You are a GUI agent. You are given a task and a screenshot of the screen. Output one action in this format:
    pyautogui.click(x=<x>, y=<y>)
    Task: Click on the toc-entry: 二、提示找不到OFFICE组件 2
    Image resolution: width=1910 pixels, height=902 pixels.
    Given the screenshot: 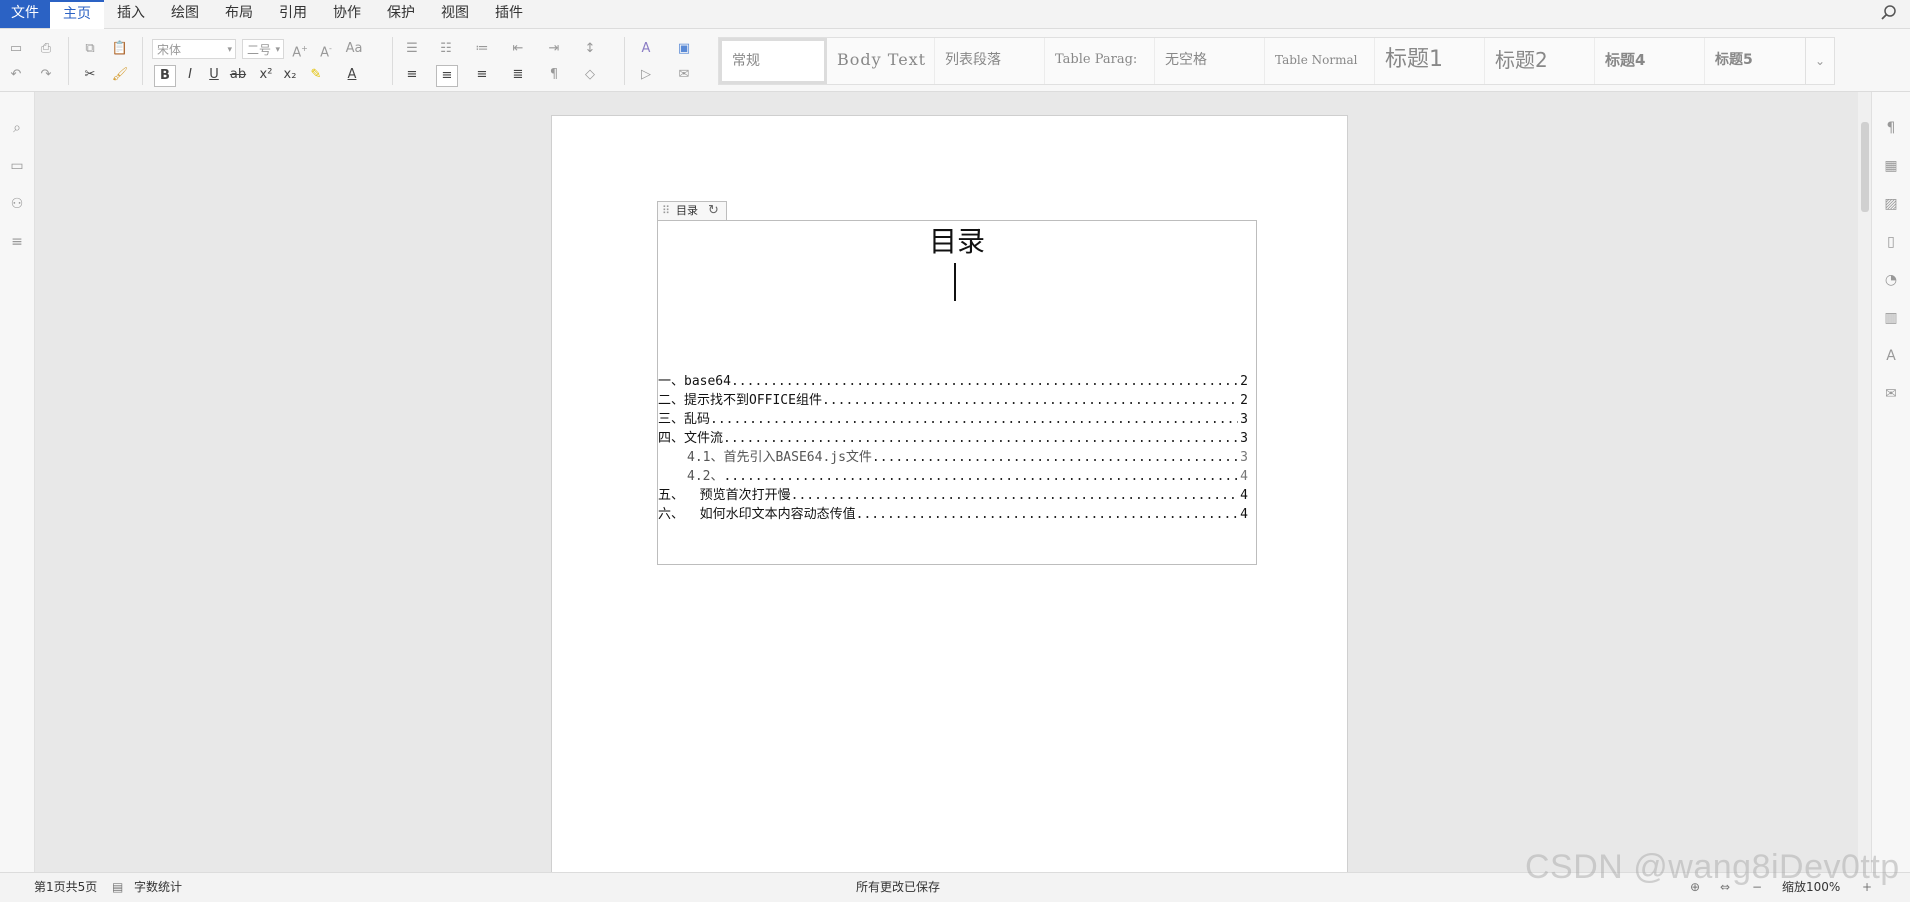 What is the action you would take?
    pyautogui.click(x=953, y=401)
    